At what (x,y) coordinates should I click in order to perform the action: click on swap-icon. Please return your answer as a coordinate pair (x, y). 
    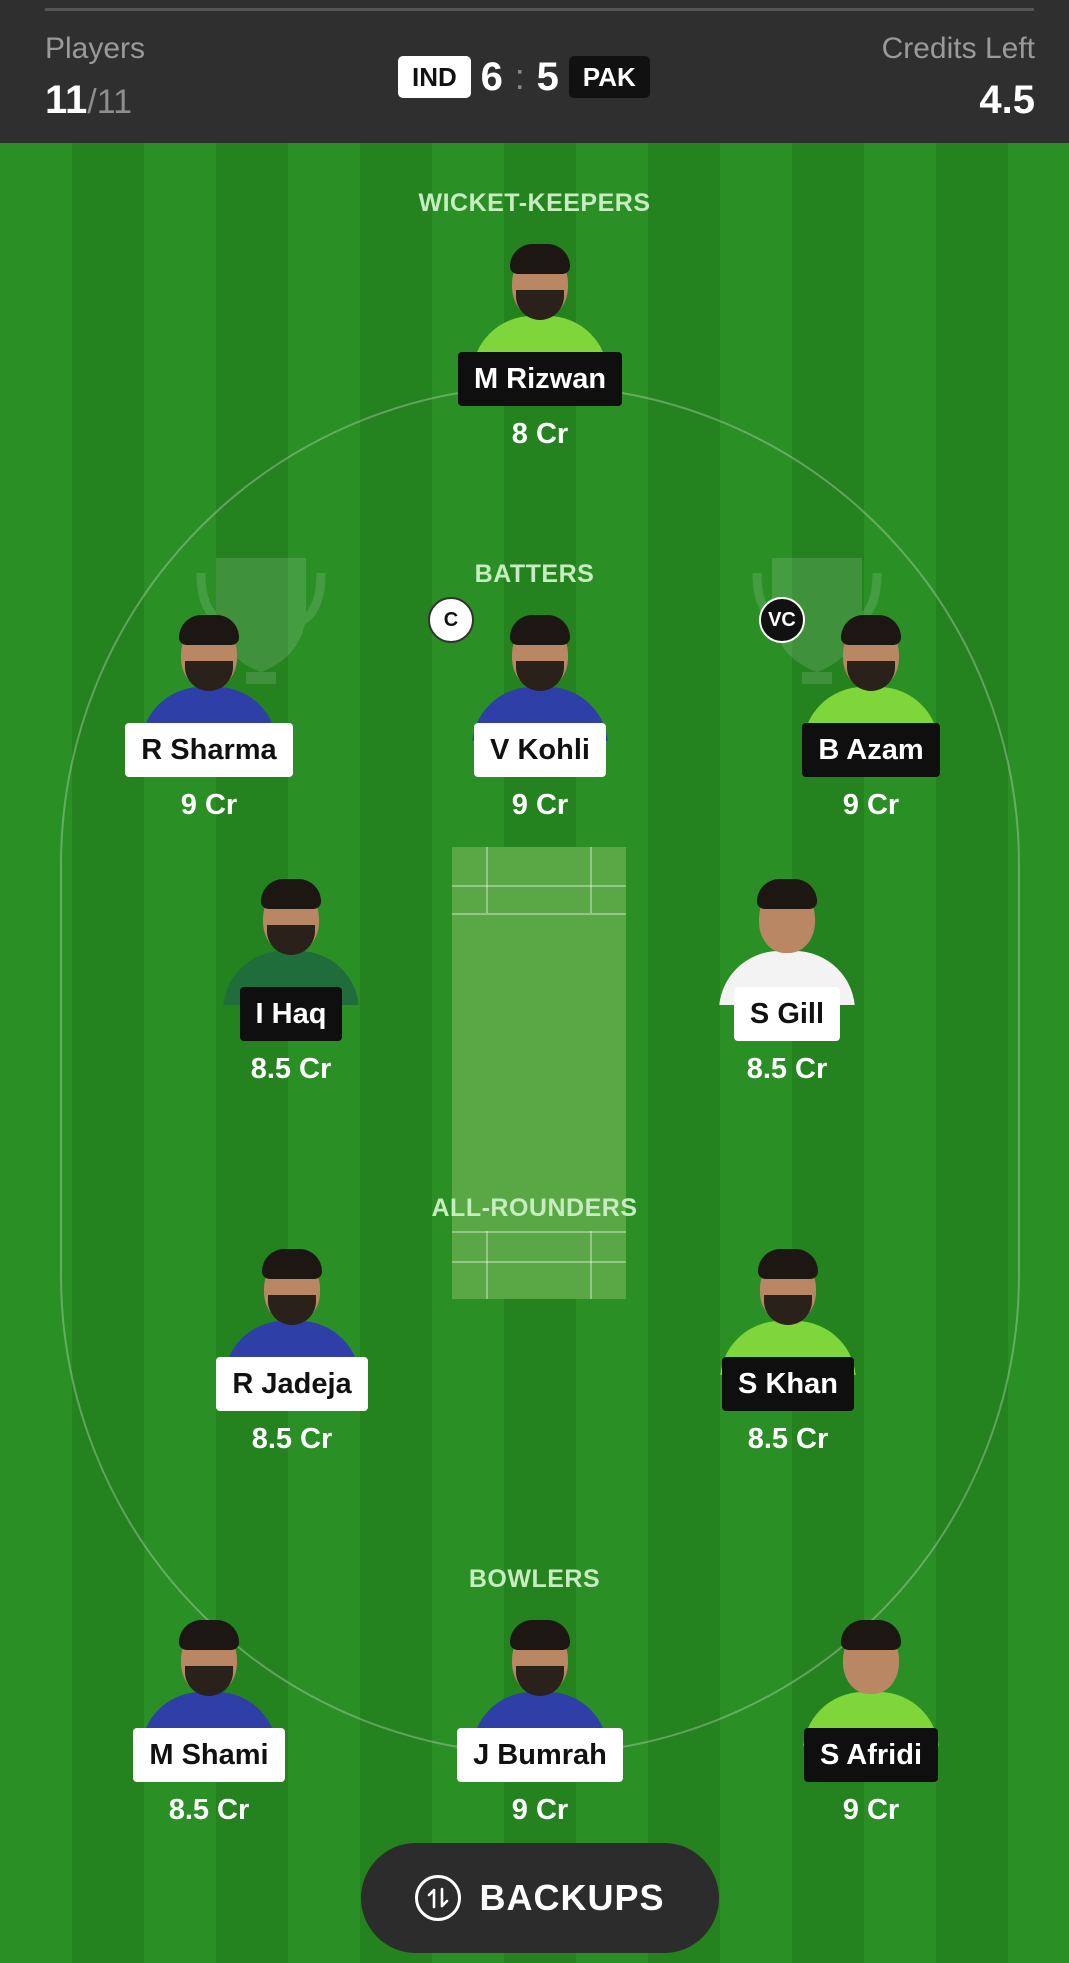
    Looking at the image, I should click on (438, 1898).